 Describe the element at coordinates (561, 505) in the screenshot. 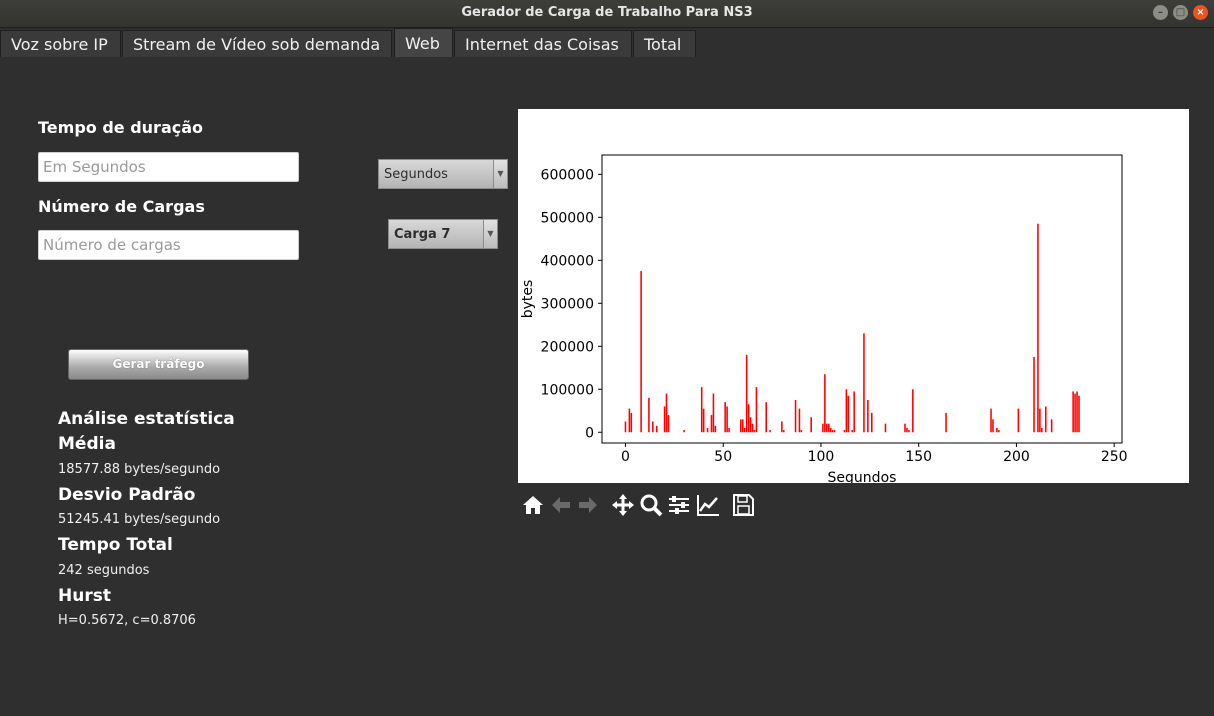

I see `back-arrow-icon` at that location.